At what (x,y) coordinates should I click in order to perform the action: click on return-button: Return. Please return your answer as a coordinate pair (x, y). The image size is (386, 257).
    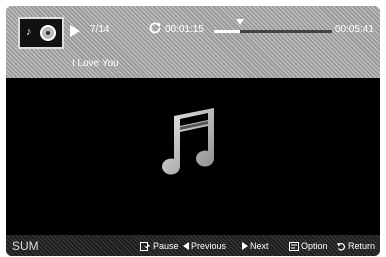
    Looking at the image, I should click on (356, 246).